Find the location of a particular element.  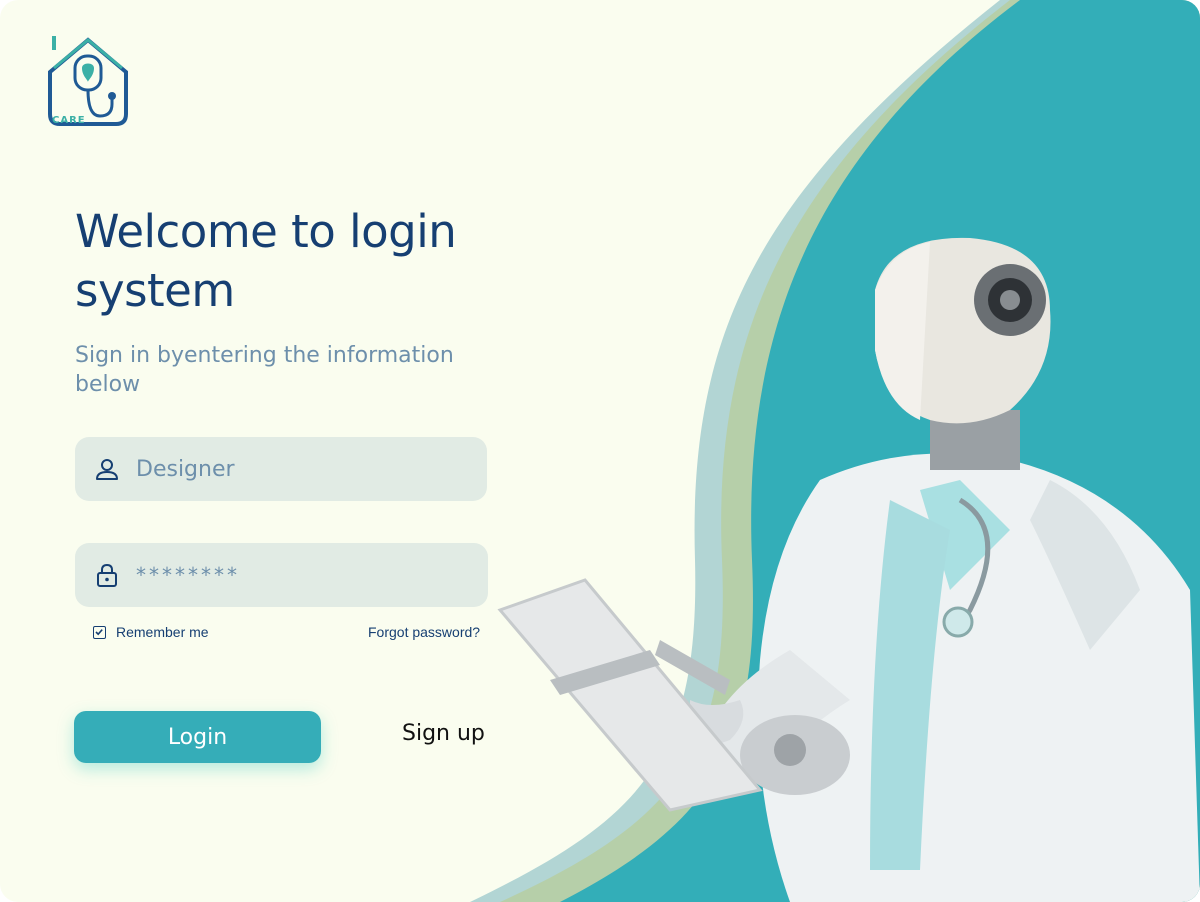

page-title: Welcome to login system is located at coordinates (266, 261).